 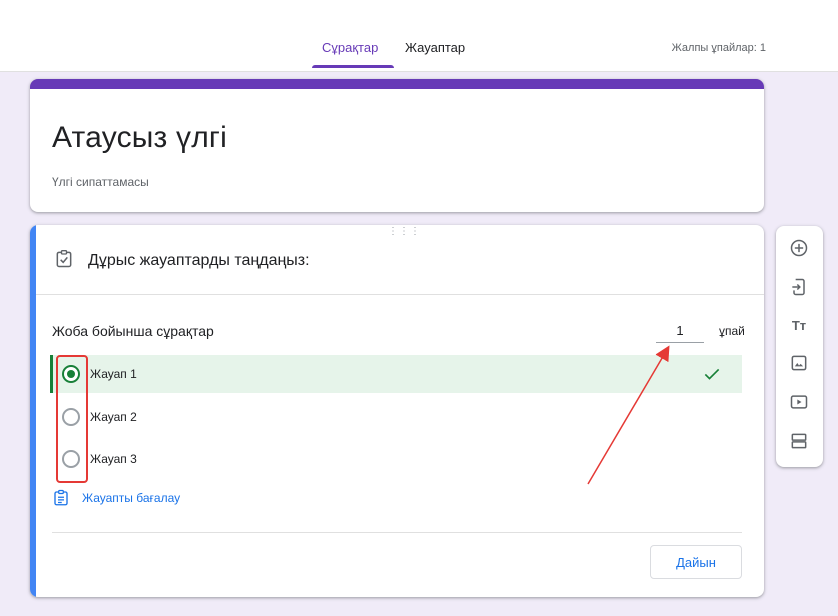 I want to click on active-tab-indicator, so click(x=353, y=66).